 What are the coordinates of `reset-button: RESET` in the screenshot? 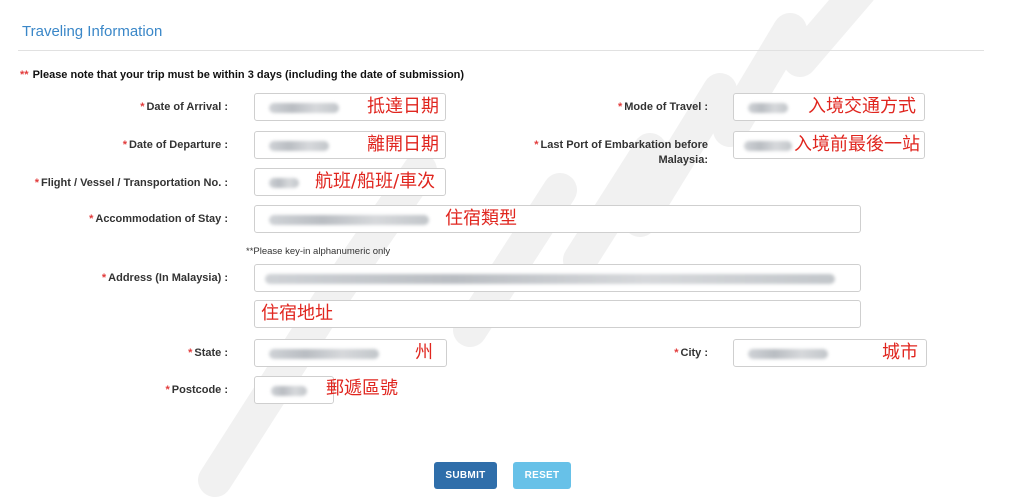 It's located at (542, 475).